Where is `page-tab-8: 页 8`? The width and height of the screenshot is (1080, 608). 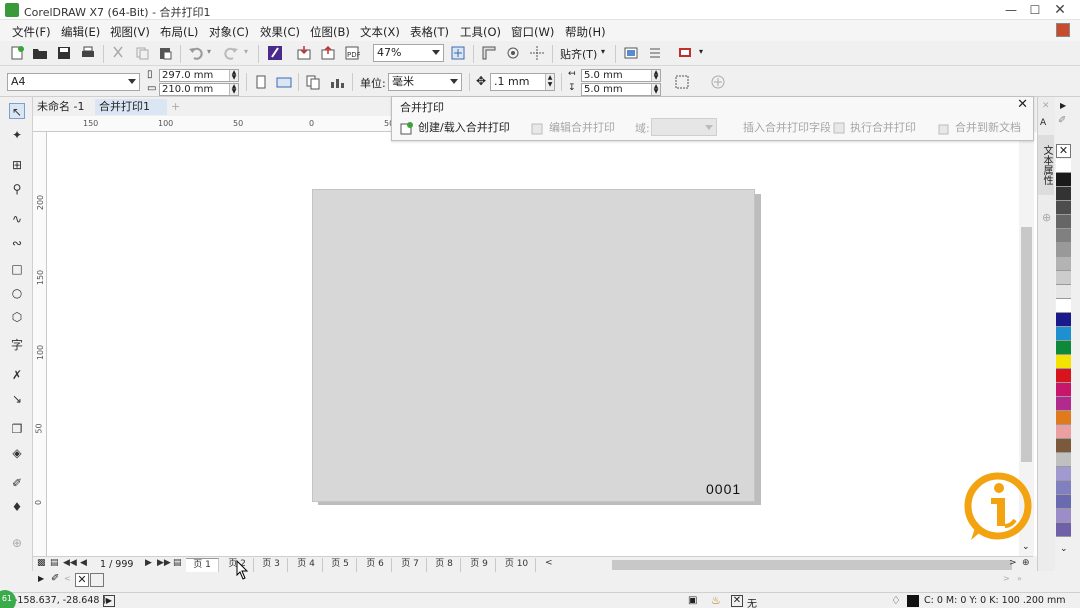 page-tab-8: 页 8 is located at coordinates (444, 565).